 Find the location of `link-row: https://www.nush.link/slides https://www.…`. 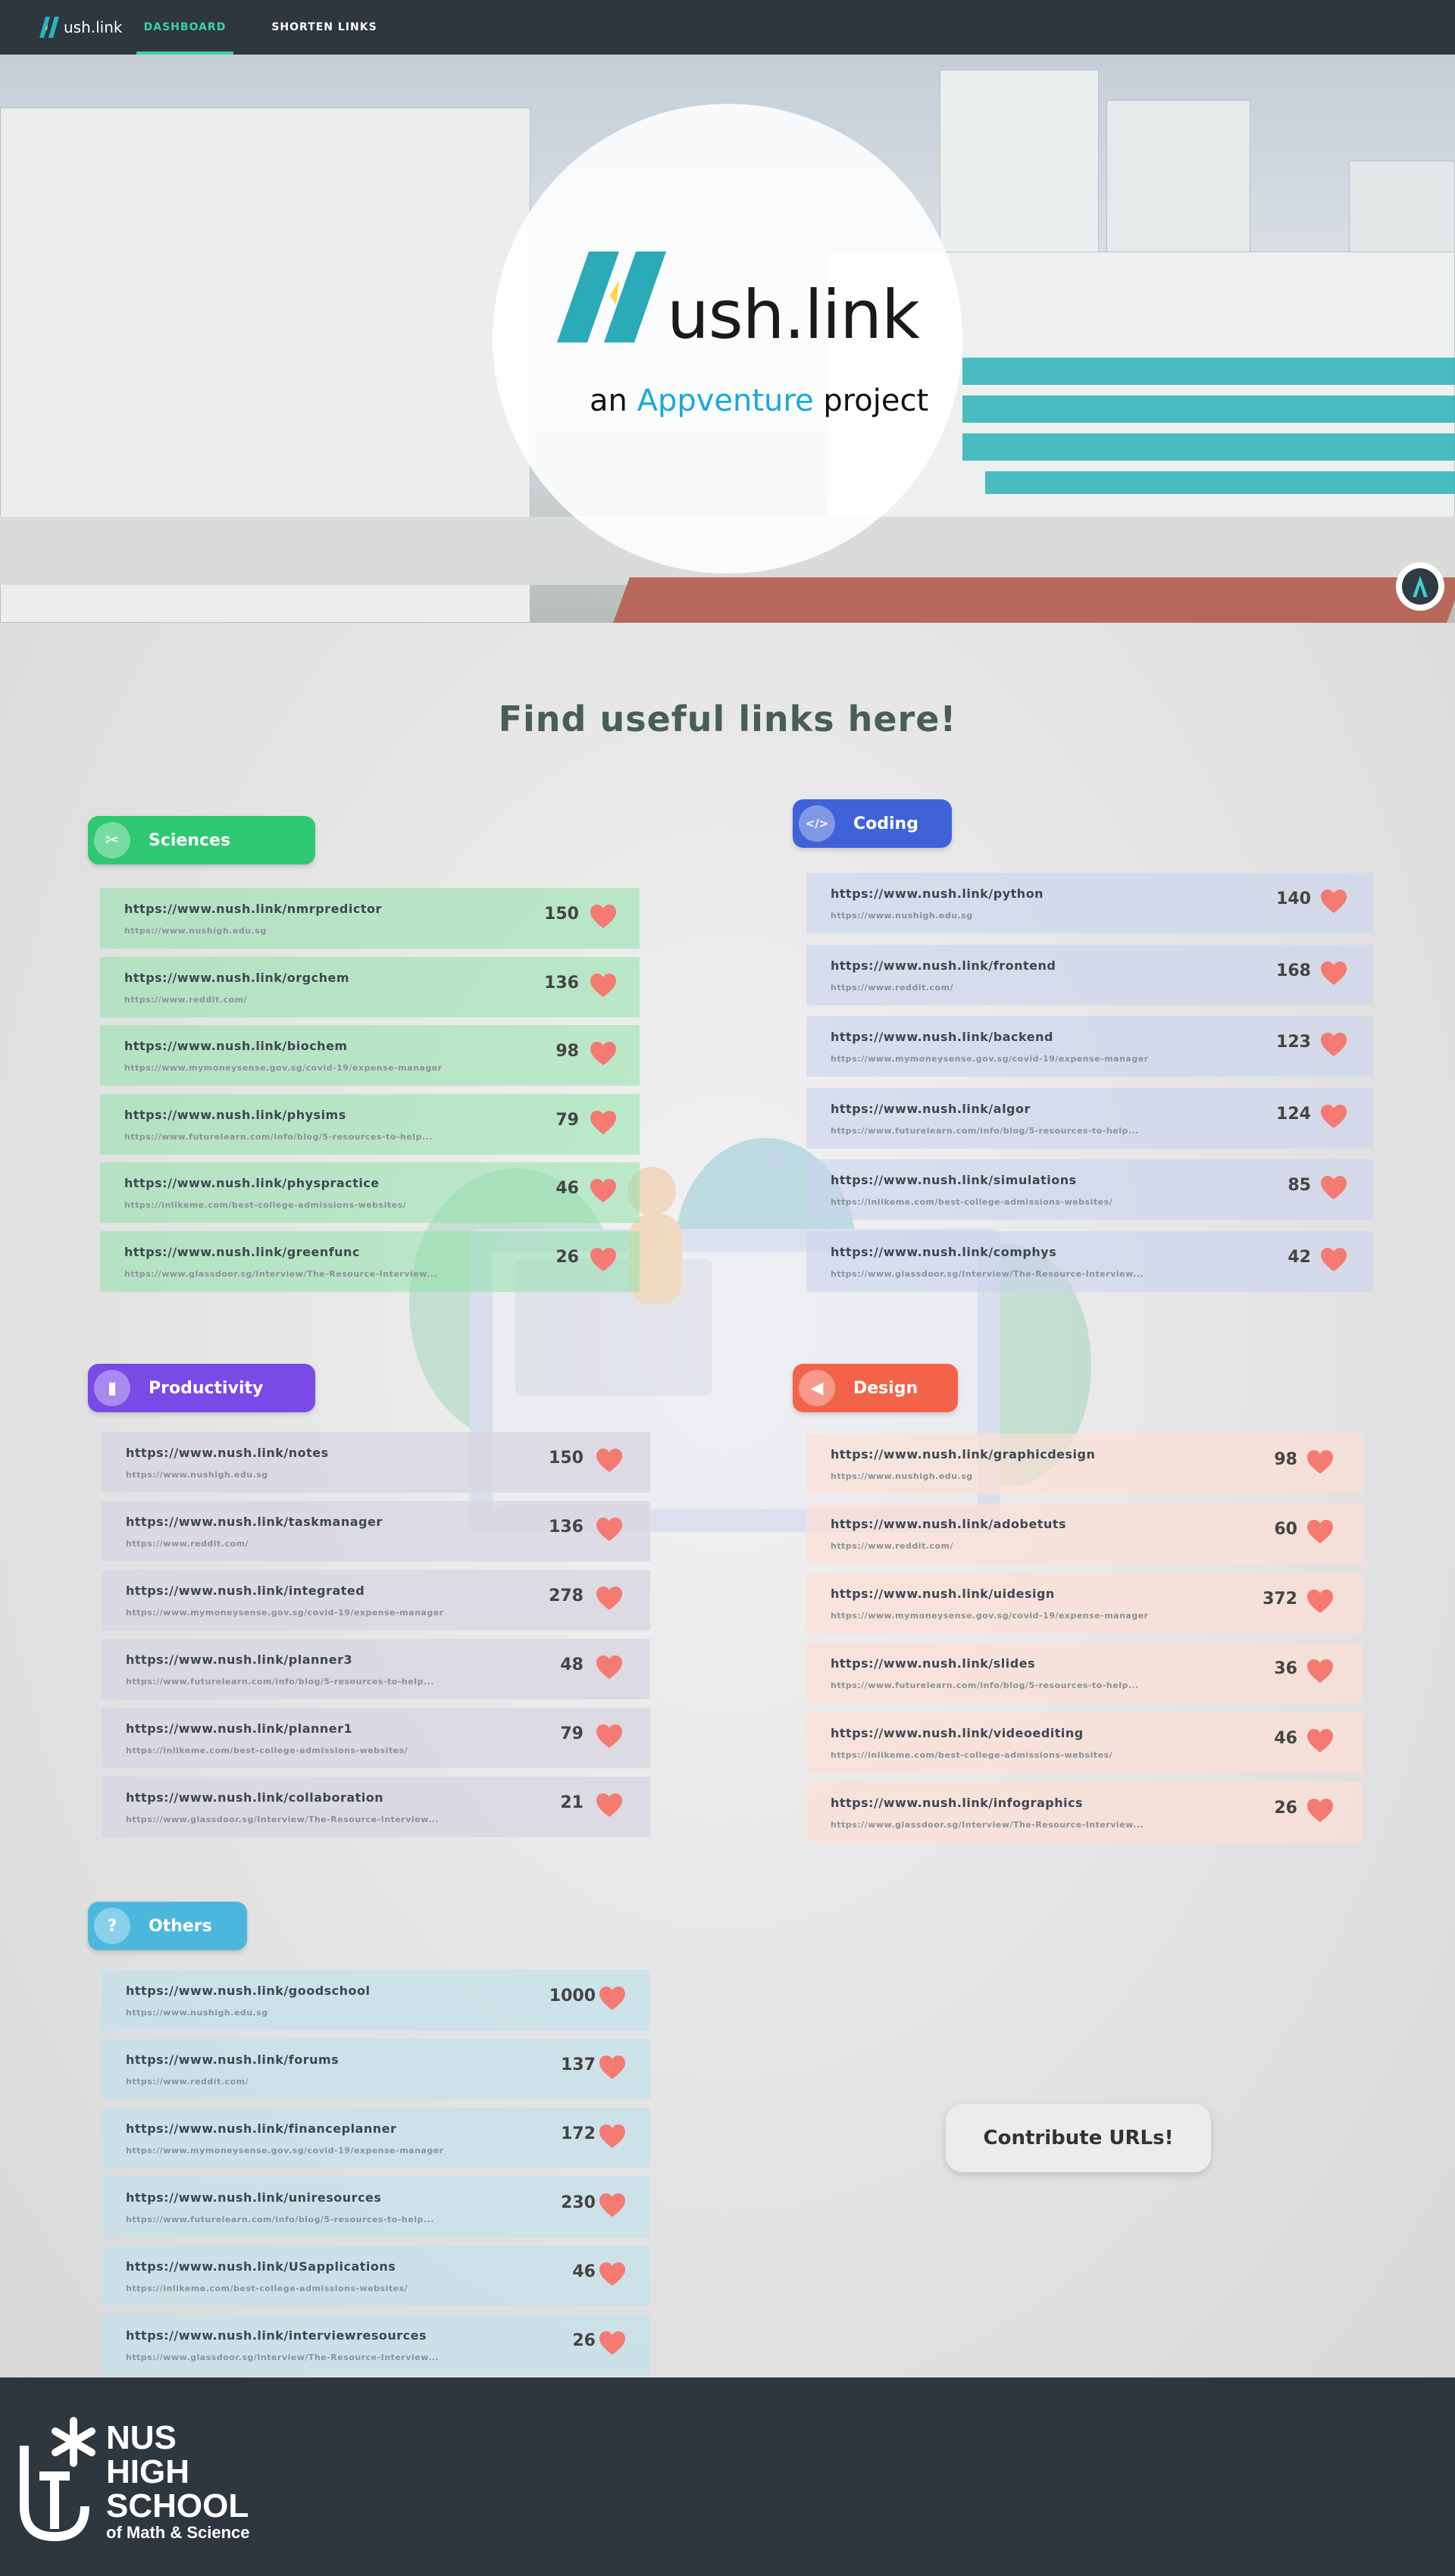

link-row: https://www.nush.link/slides https://www.… is located at coordinates (1084, 1673).